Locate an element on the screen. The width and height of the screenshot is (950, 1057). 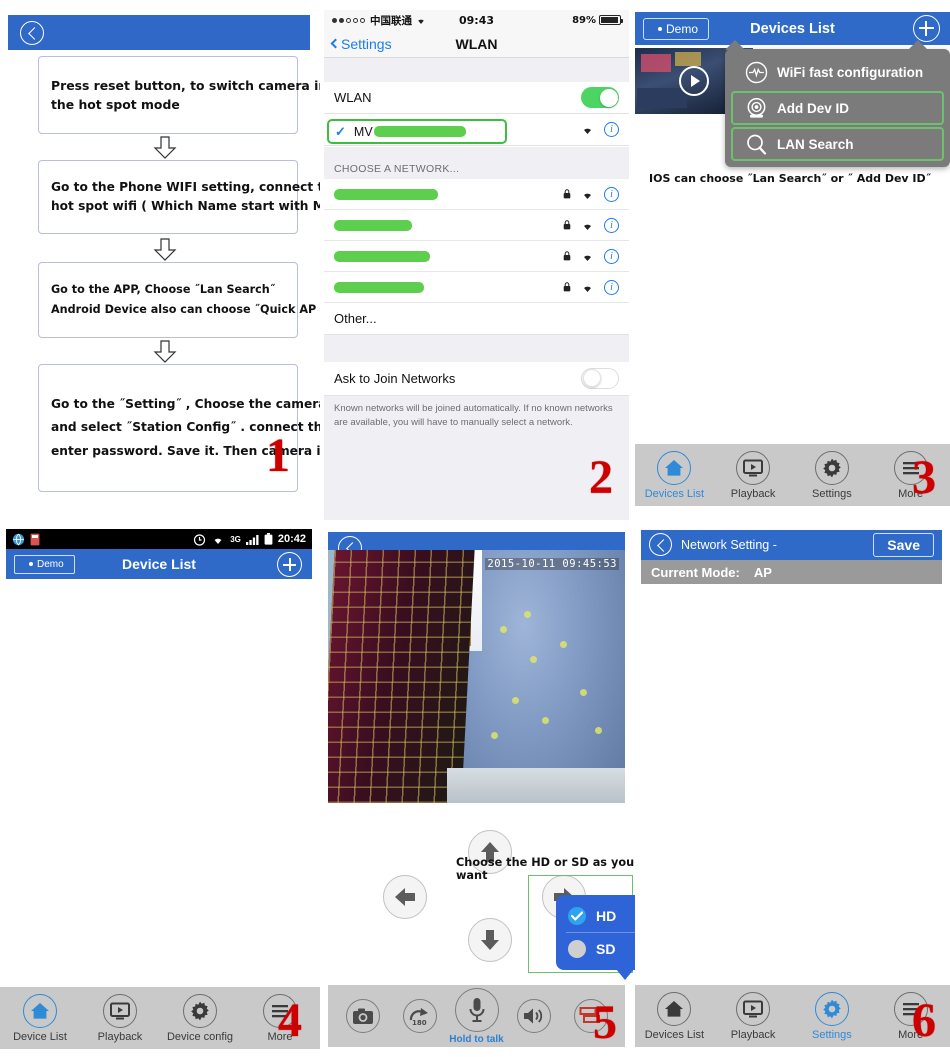
bottom-tab-bar: Devices List Playback Settings More is located at coordinates (792, 475).